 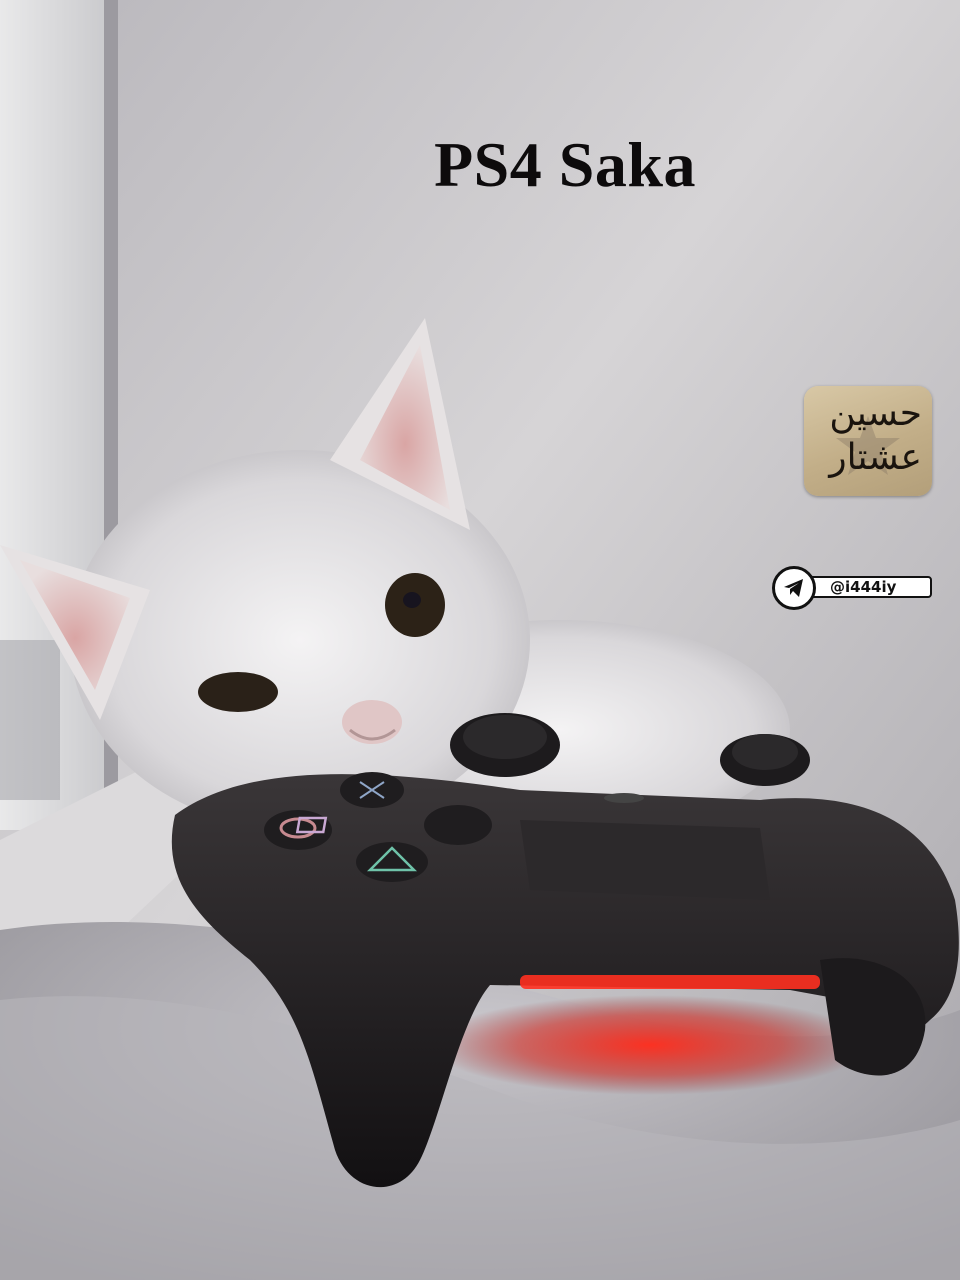 What do you see at coordinates (565, 164) in the screenshot?
I see `title-text: PS4 Saka` at bounding box center [565, 164].